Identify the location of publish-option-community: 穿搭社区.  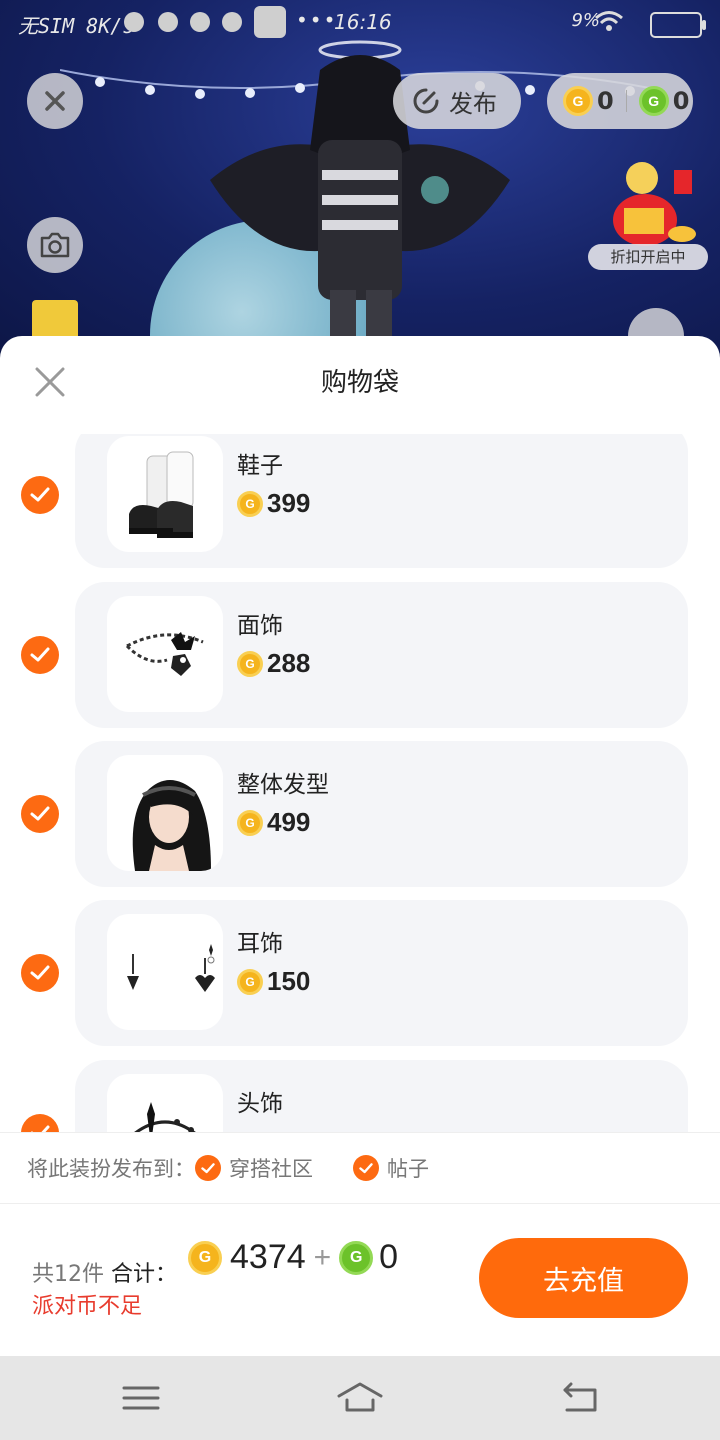
(254, 1168).